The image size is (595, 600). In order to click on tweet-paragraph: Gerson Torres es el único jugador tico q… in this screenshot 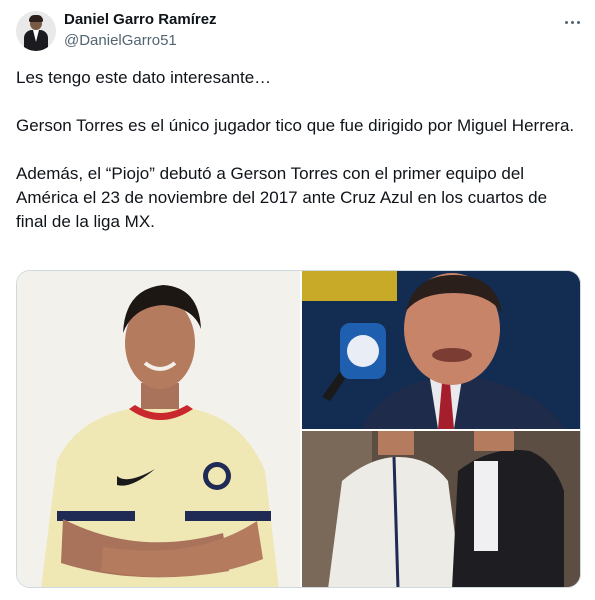, I will do `click(295, 125)`.